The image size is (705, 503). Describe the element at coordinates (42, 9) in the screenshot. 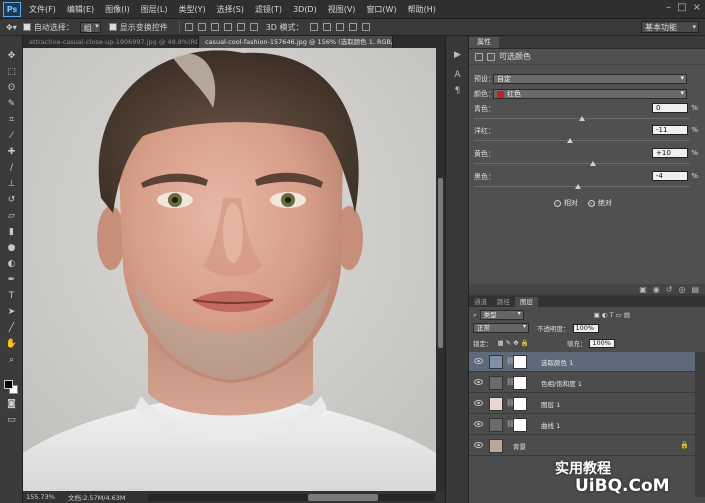

I see `menu-file: 文件(F)` at that location.